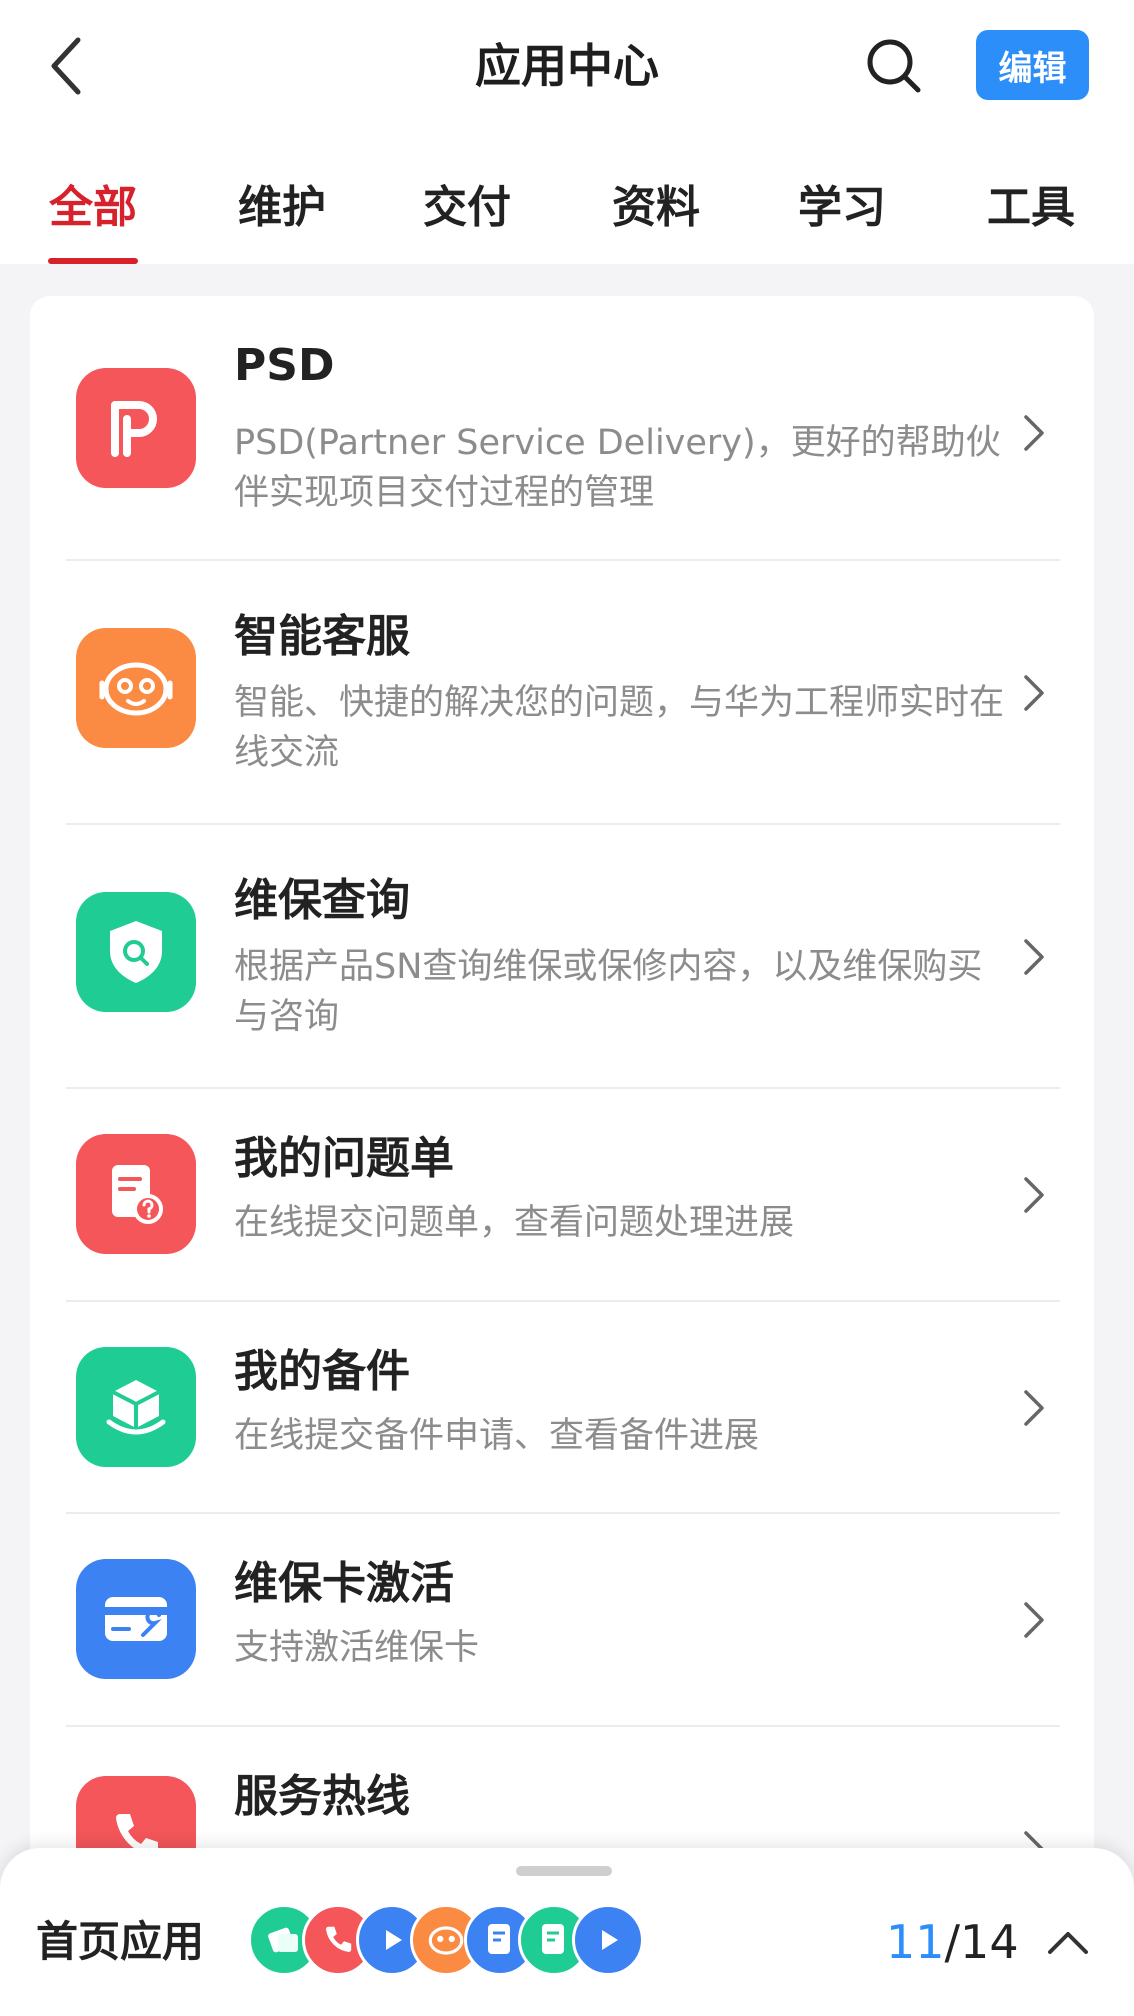 This screenshot has height=2016, width=1134. I want to click on back-button, so click(66, 66).